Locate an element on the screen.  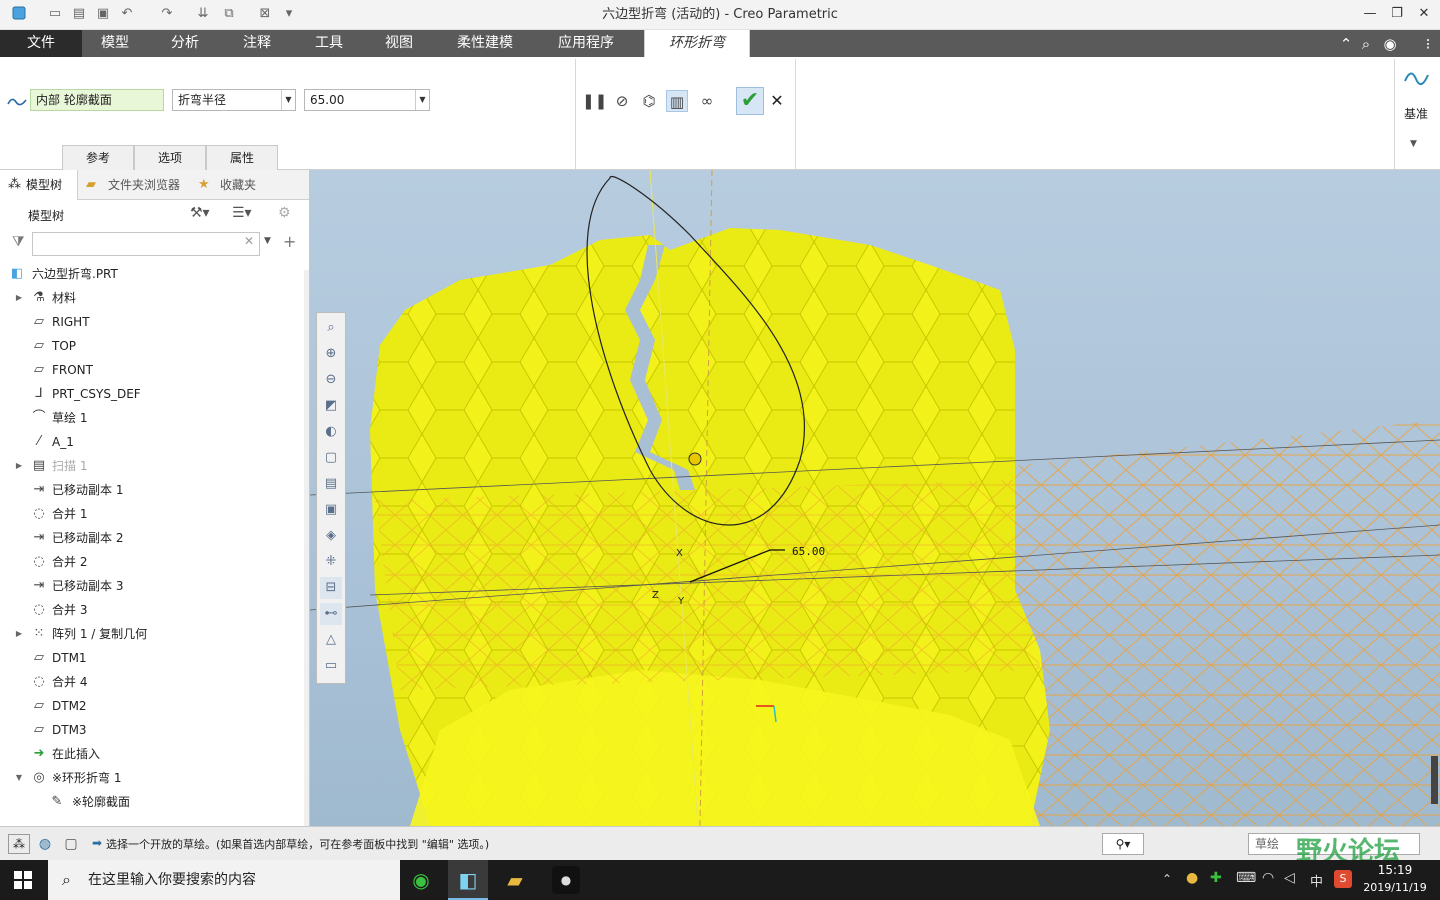
tab-model-tree: ⁂ 模型树 is located at coordinates (39, 185).